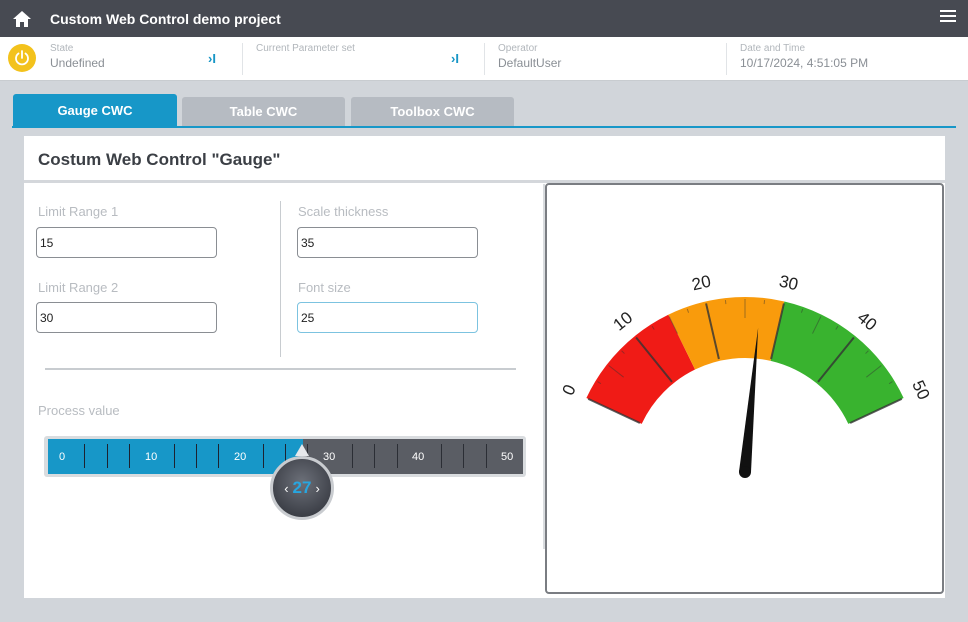  Describe the element at coordinates (317, 488) in the screenshot. I see `chevron-right-icon: ›` at that location.